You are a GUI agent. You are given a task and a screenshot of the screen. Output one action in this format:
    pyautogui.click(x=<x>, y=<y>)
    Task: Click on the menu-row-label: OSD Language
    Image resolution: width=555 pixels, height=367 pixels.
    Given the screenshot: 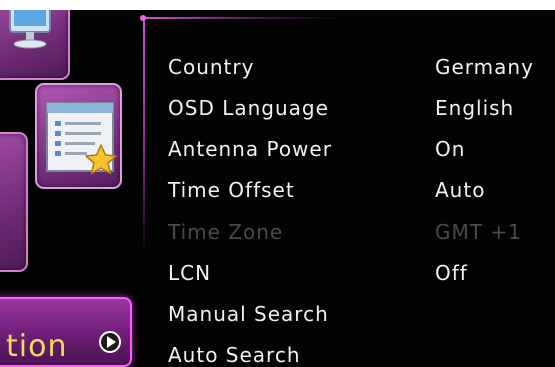 What is the action you would take?
    pyautogui.click(x=248, y=108)
    